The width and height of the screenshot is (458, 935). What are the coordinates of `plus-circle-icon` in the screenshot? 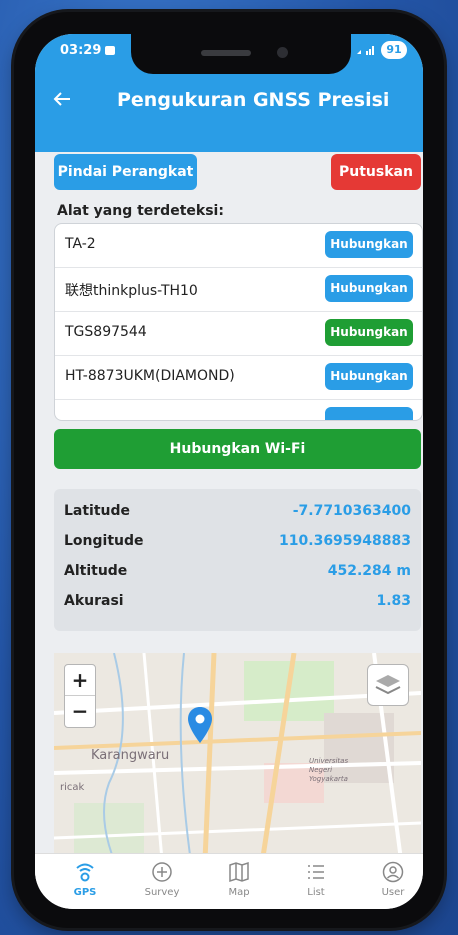 It's located at (162, 872).